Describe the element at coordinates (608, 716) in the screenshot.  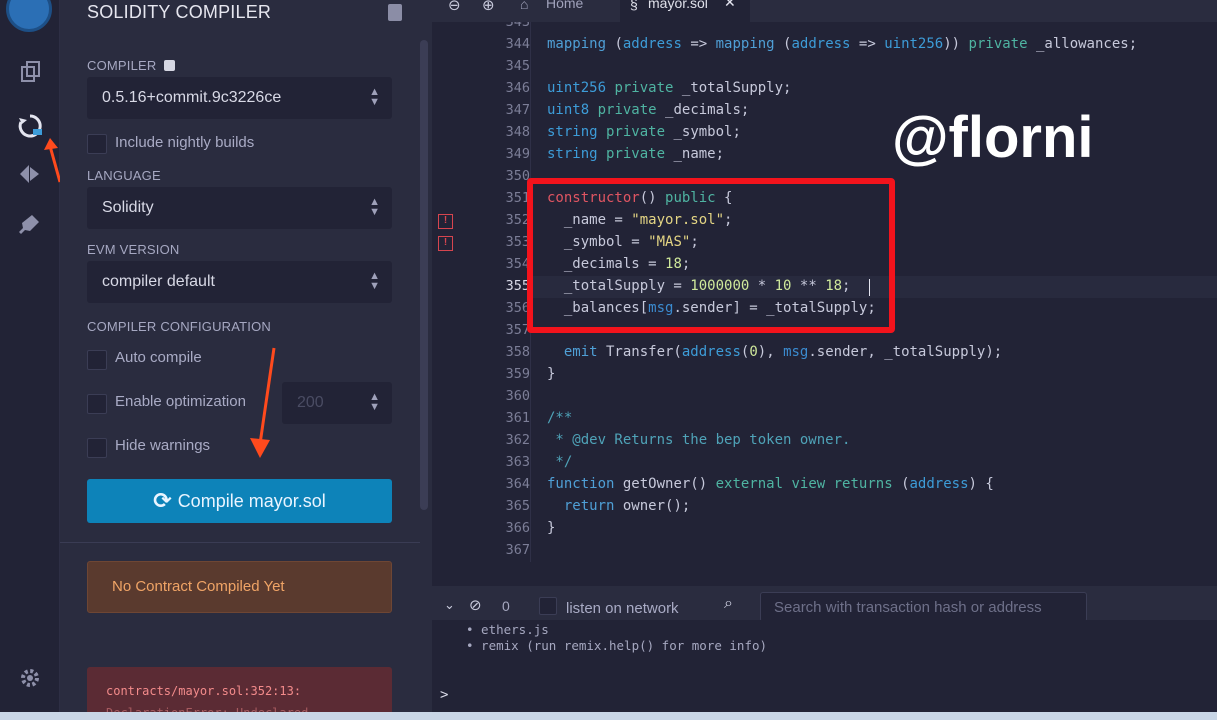
I see `os-taskbar` at that location.